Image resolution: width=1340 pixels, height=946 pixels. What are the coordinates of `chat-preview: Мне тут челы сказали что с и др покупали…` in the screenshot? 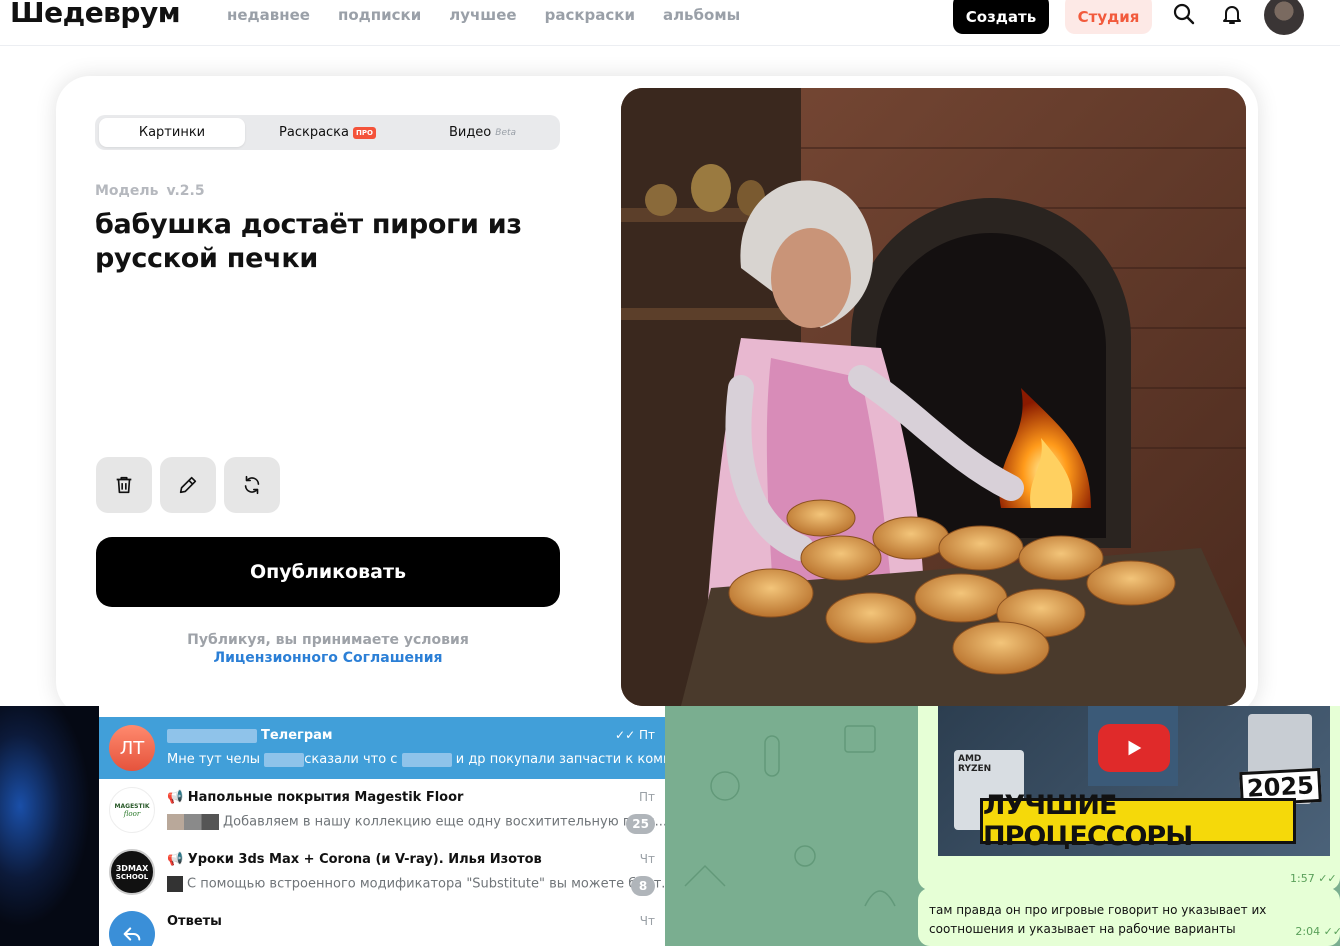 It's located at (438, 759).